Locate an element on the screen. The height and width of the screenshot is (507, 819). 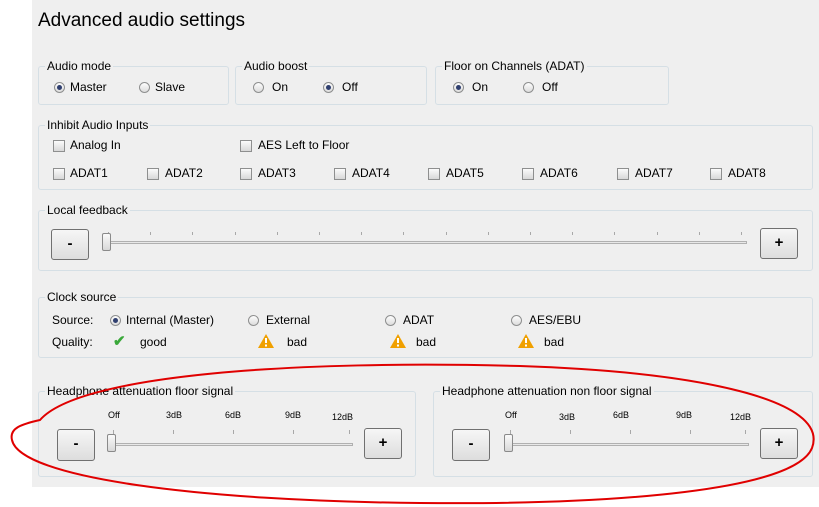
checkbox-analog-in-label: Analog In is located at coordinates (95, 145).